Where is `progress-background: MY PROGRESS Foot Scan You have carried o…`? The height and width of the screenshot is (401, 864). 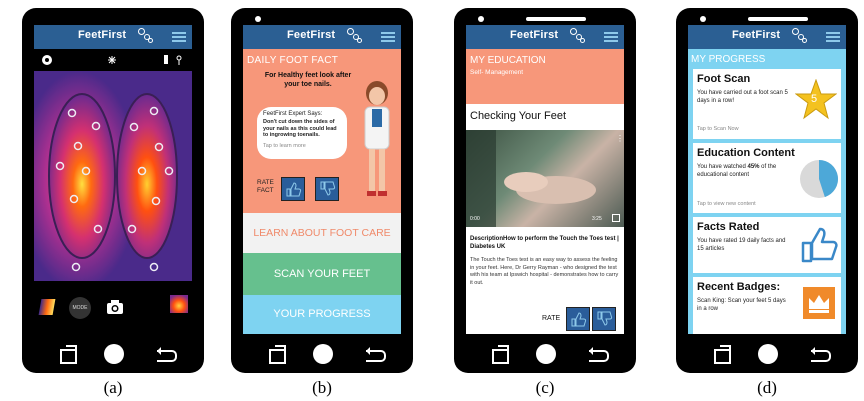 progress-background: MY PROGRESS Foot Scan You have carried o… is located at coordinates (767, 191).